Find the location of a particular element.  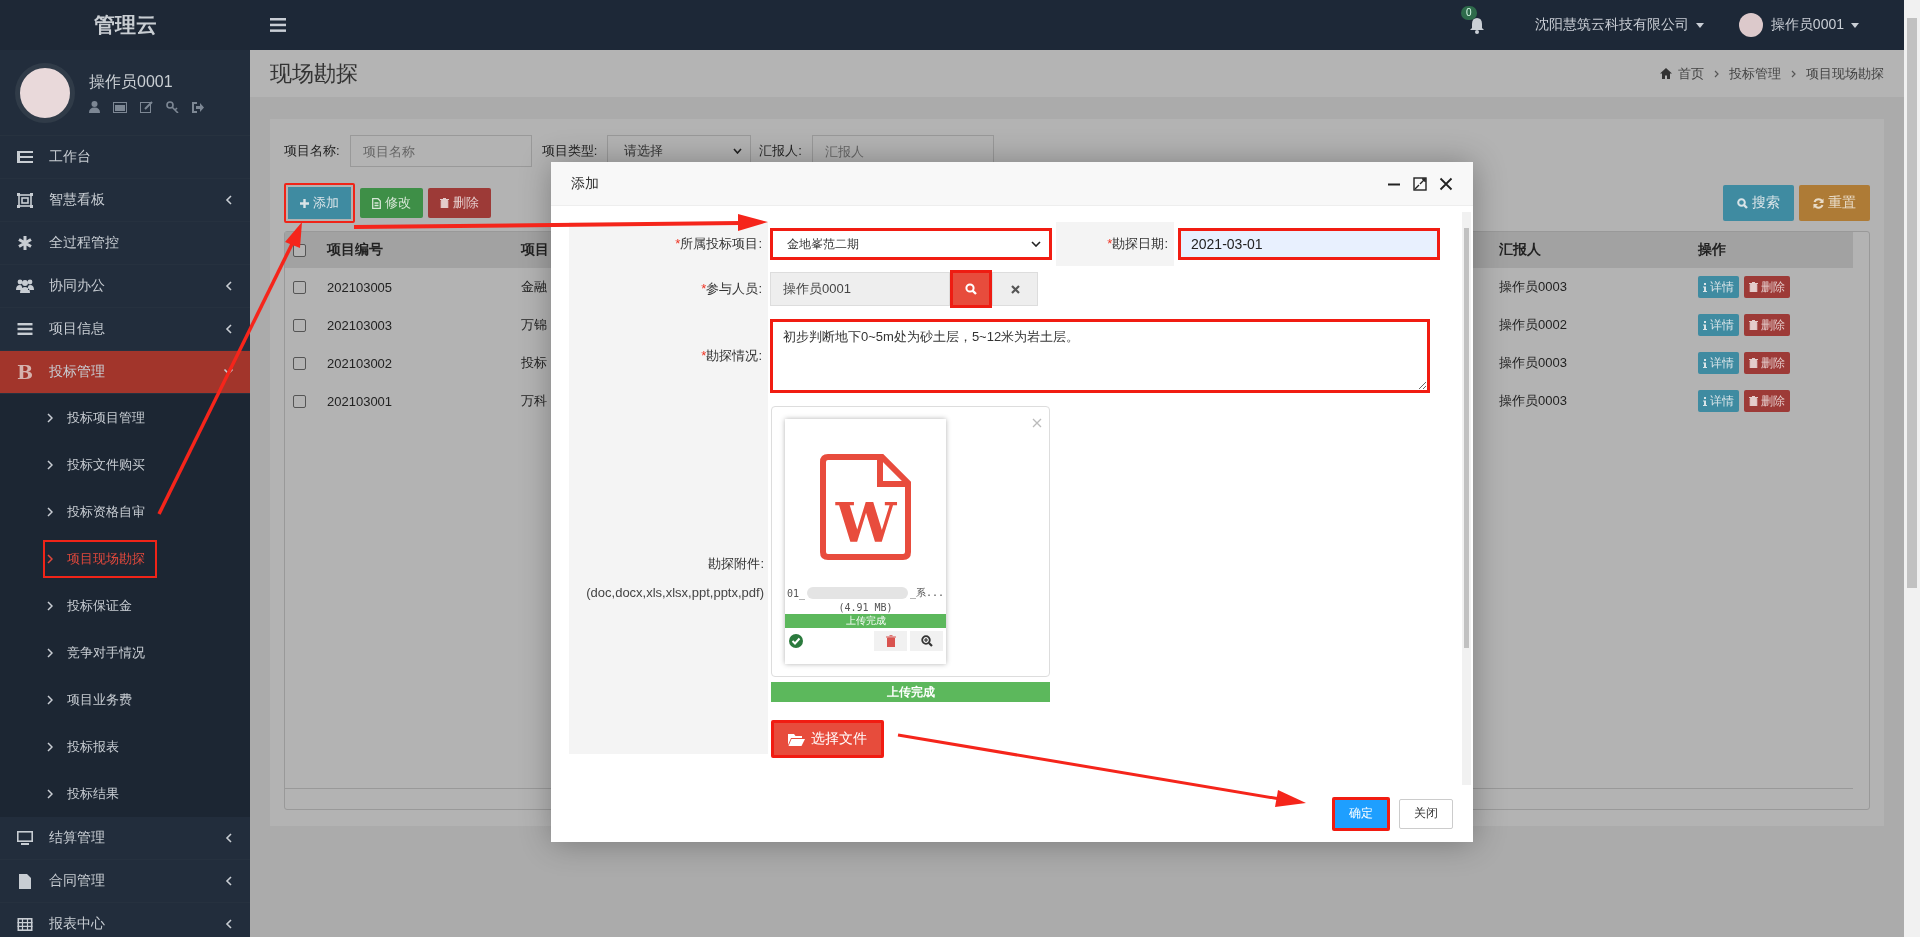

sidebar-subitem: 项目现场勘探 is located at coordinates (100, 558).